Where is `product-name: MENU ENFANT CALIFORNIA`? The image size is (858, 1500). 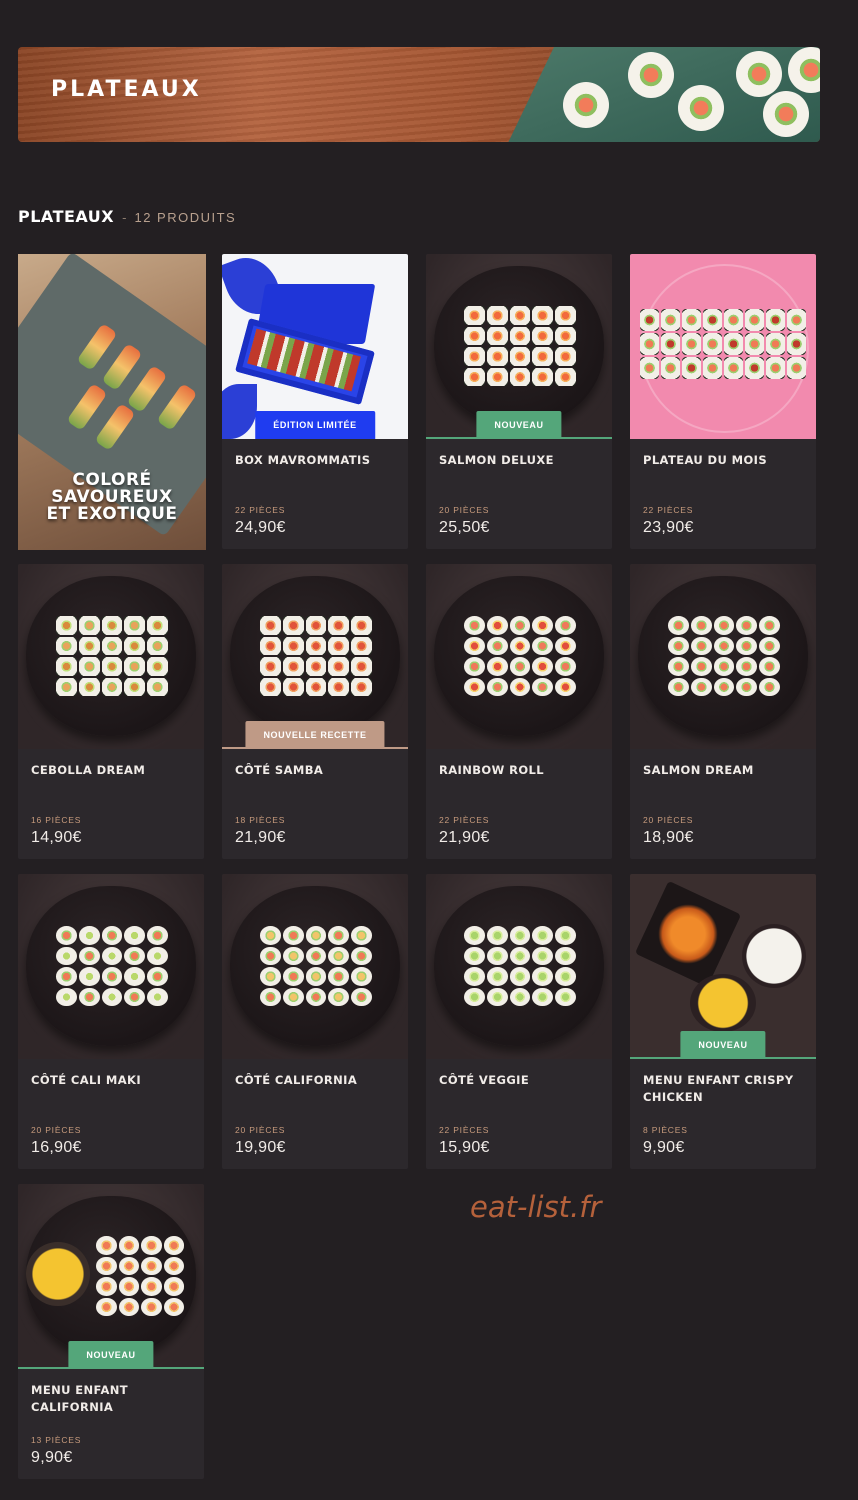
product-name: MENU ENFANT CALIFORNIA is located at coordinates (80, 1398).